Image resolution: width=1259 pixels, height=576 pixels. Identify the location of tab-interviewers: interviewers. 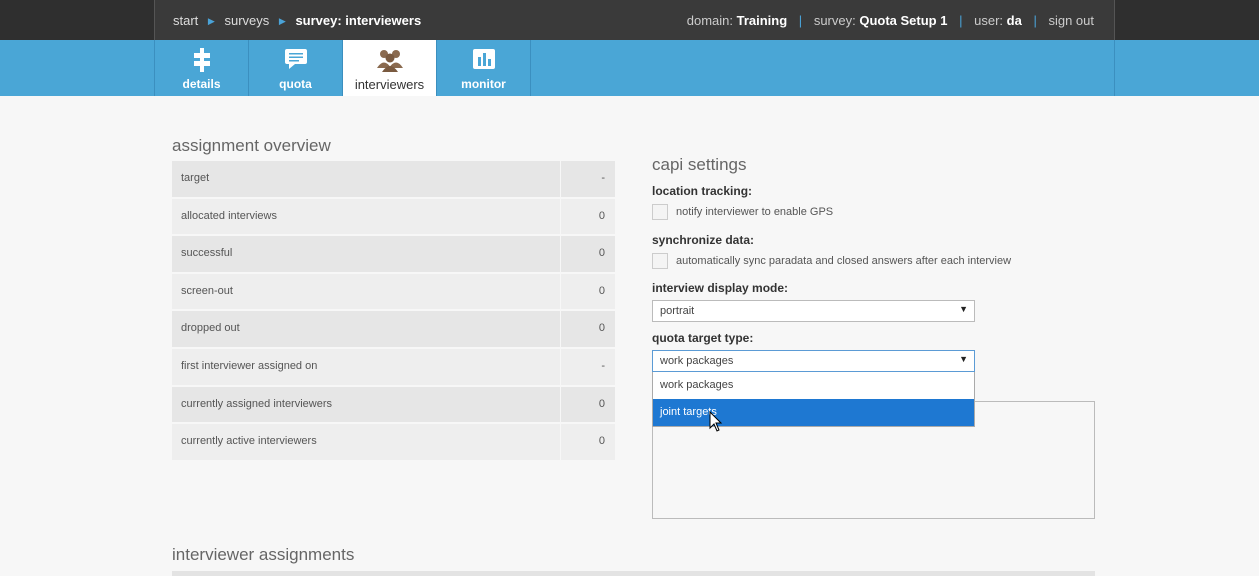
(390, 68).